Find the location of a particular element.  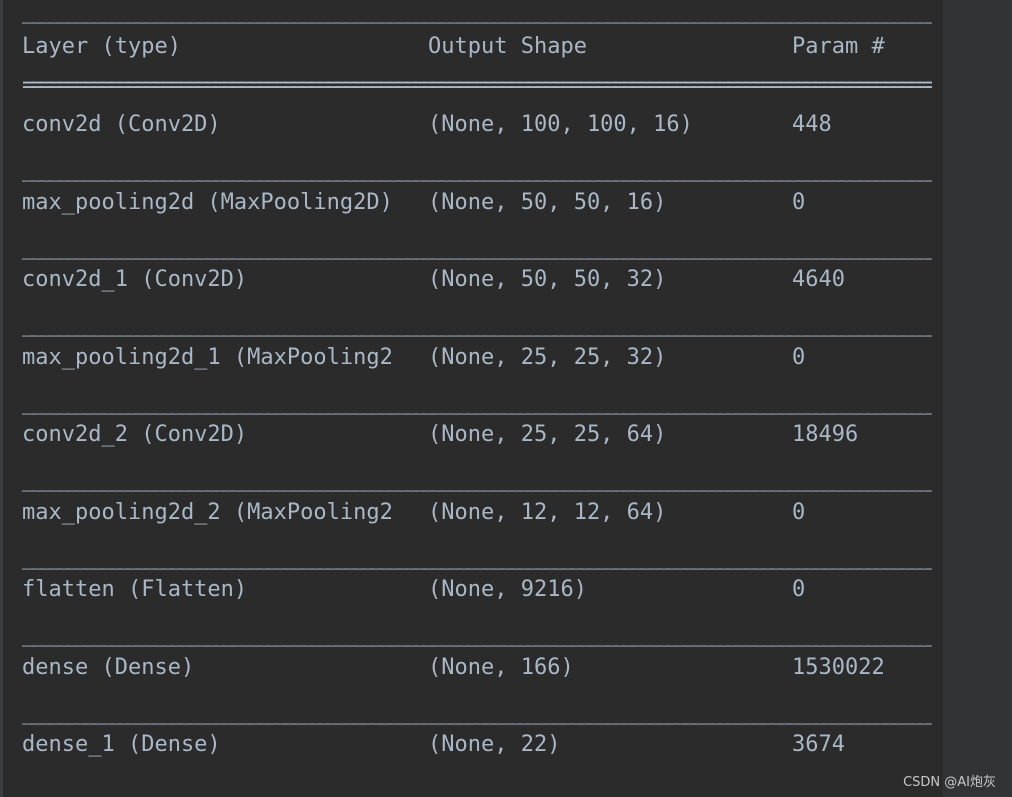

layer-name: max_pooling2d (MaxPooling2D) is located at coordinates (207, 203).